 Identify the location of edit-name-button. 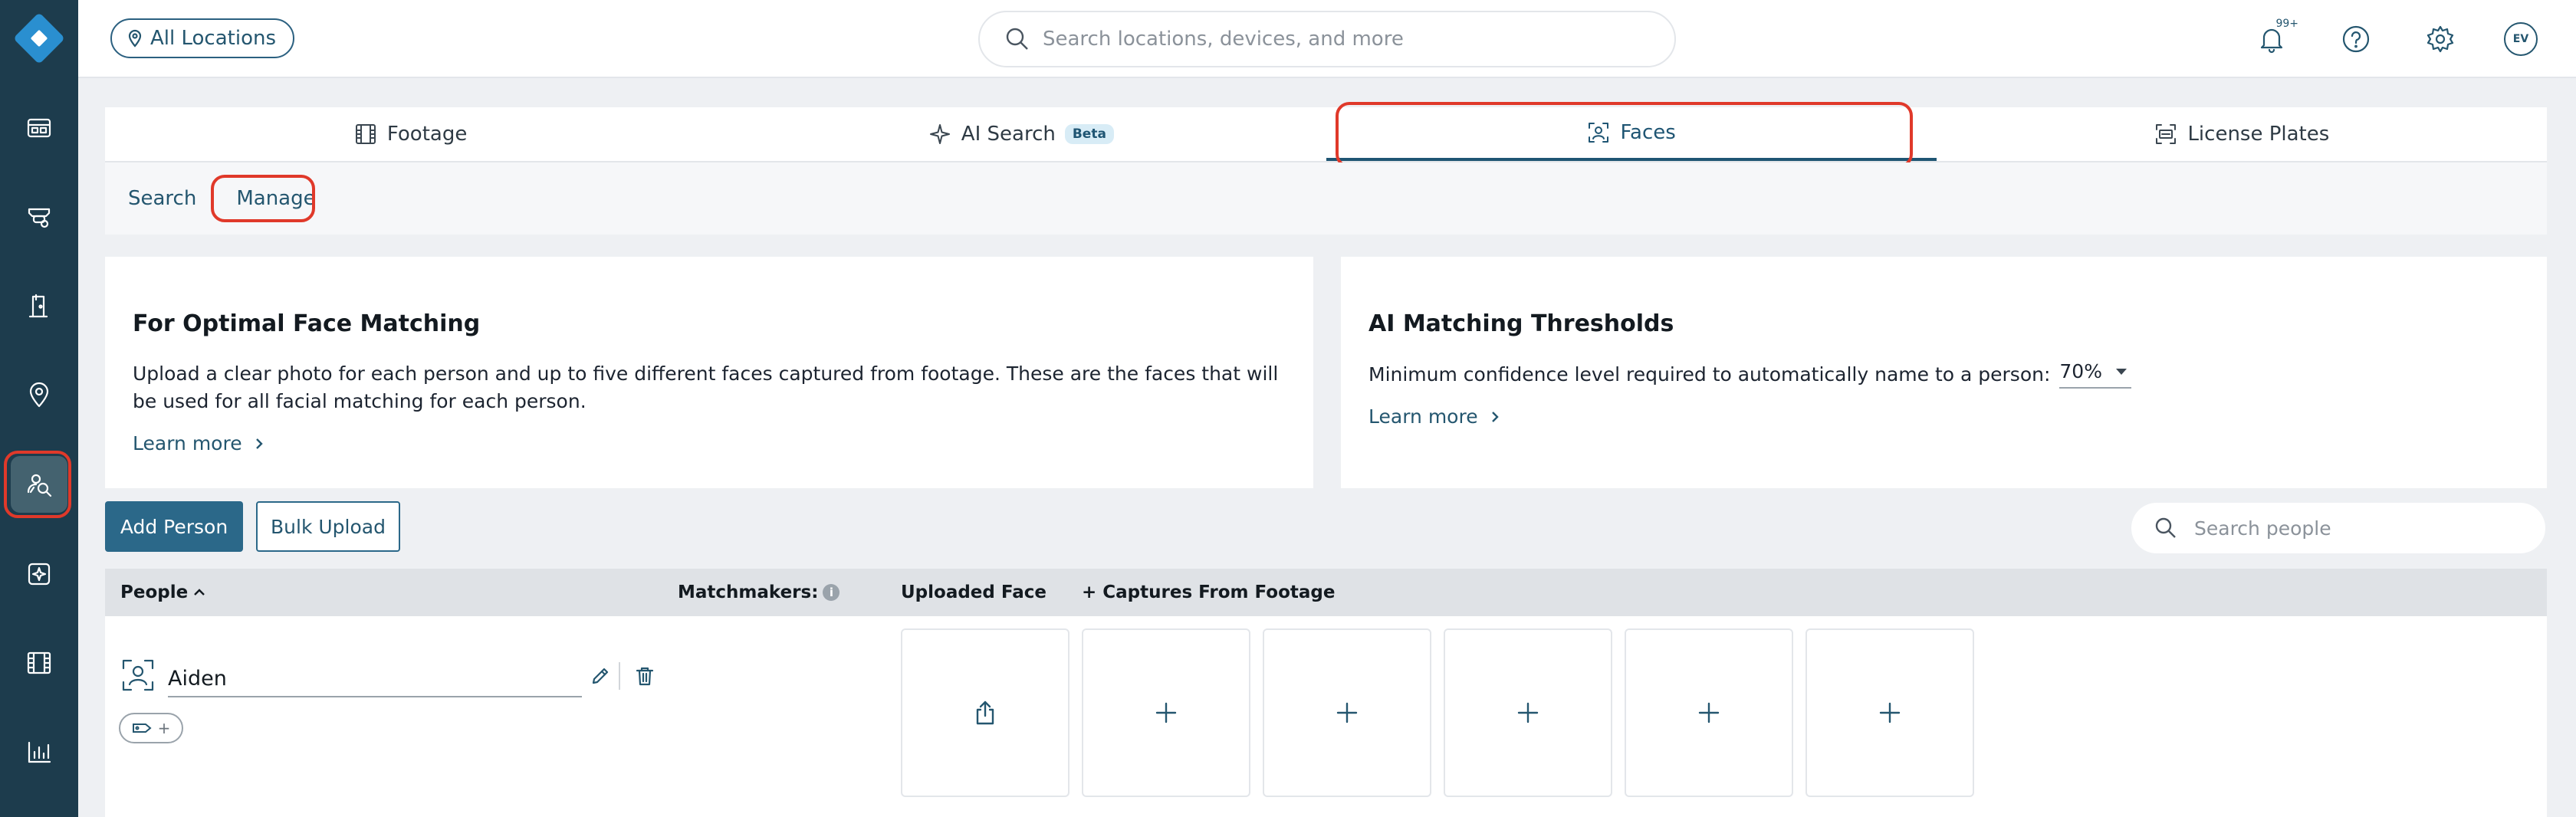
(600, 676).